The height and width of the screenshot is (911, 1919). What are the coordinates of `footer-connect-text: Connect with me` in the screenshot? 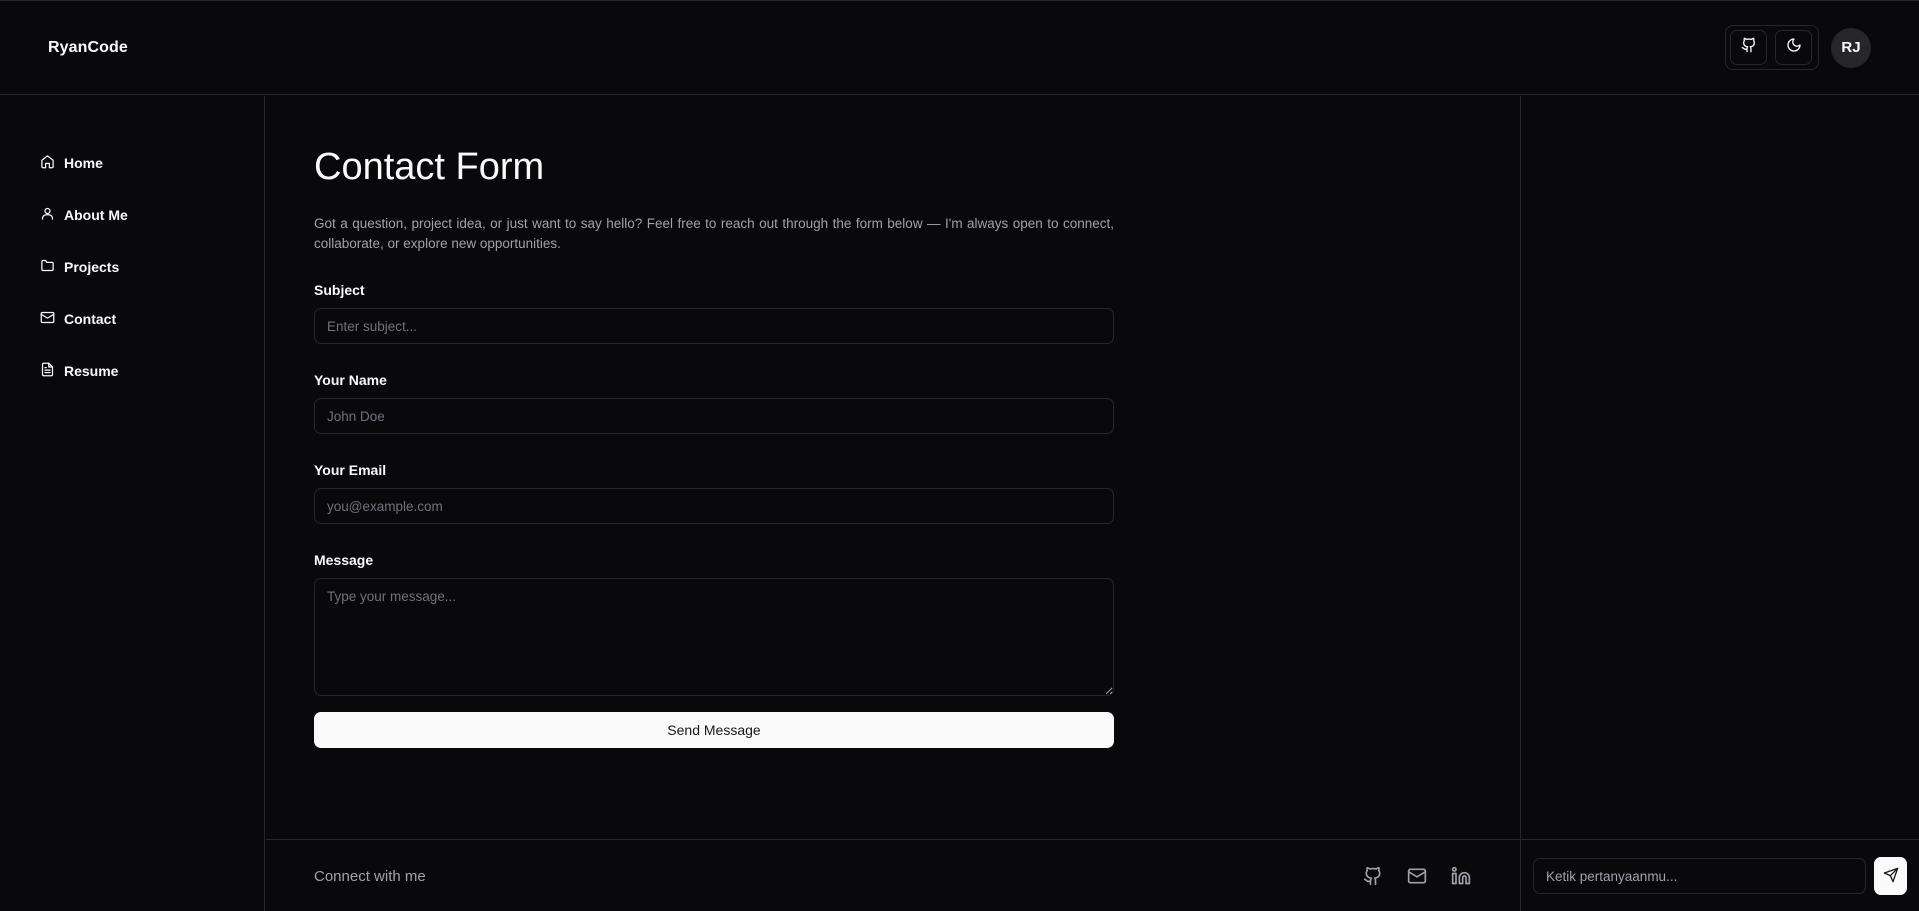 It's located at (370, 876).